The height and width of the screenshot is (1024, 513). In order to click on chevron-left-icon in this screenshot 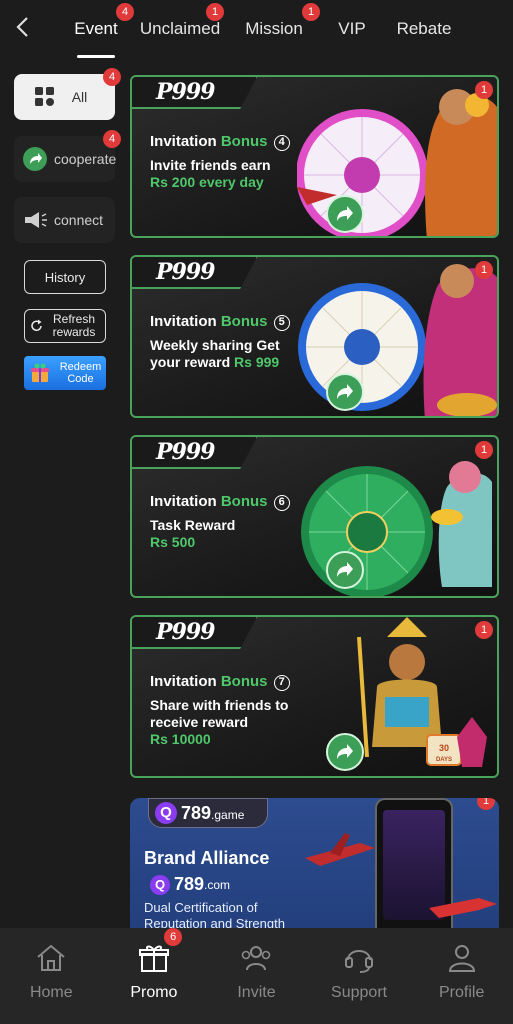, I will do `click(22, 27)`.